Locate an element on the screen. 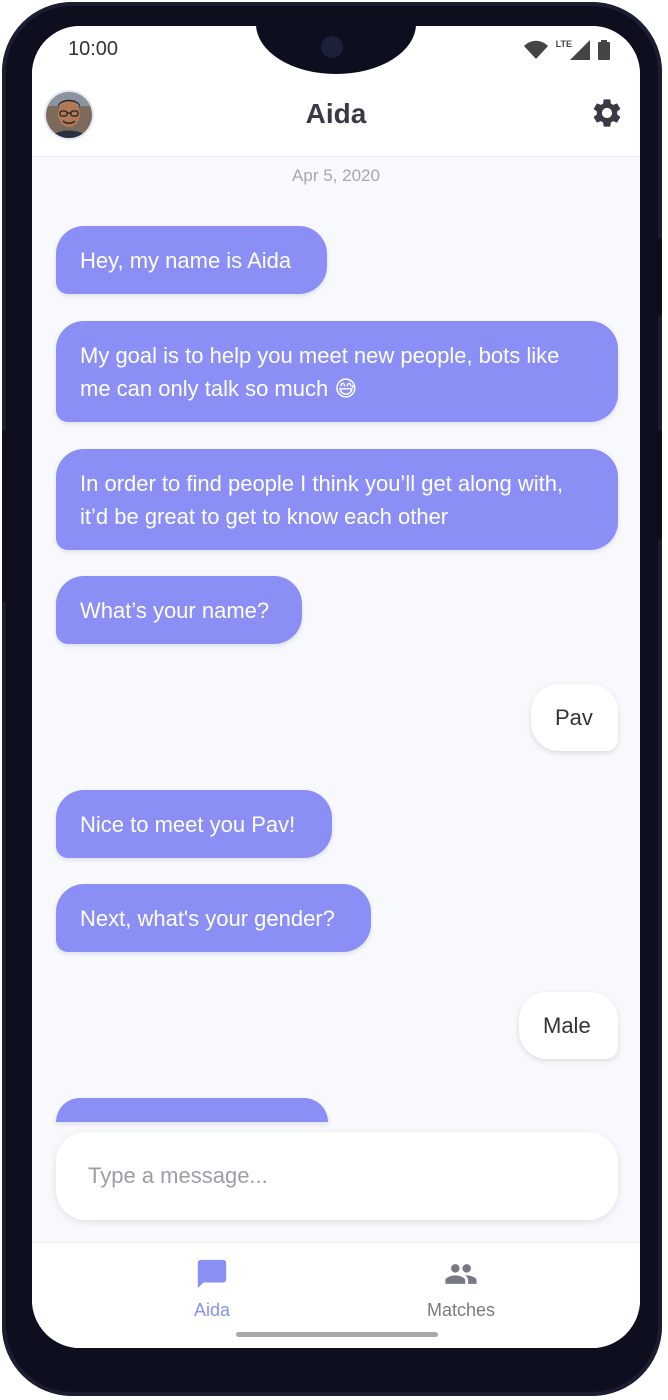 This screenshot has height=1400, width=668. status-time: 10:00 is located at coordinates (93, 49).